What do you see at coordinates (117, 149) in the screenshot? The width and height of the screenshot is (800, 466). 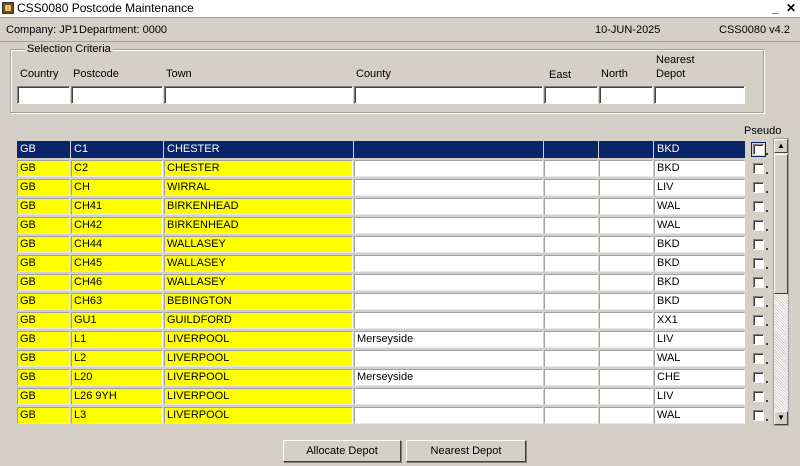 I see `postcode-cell: C1` at bounding box center [117, 149].